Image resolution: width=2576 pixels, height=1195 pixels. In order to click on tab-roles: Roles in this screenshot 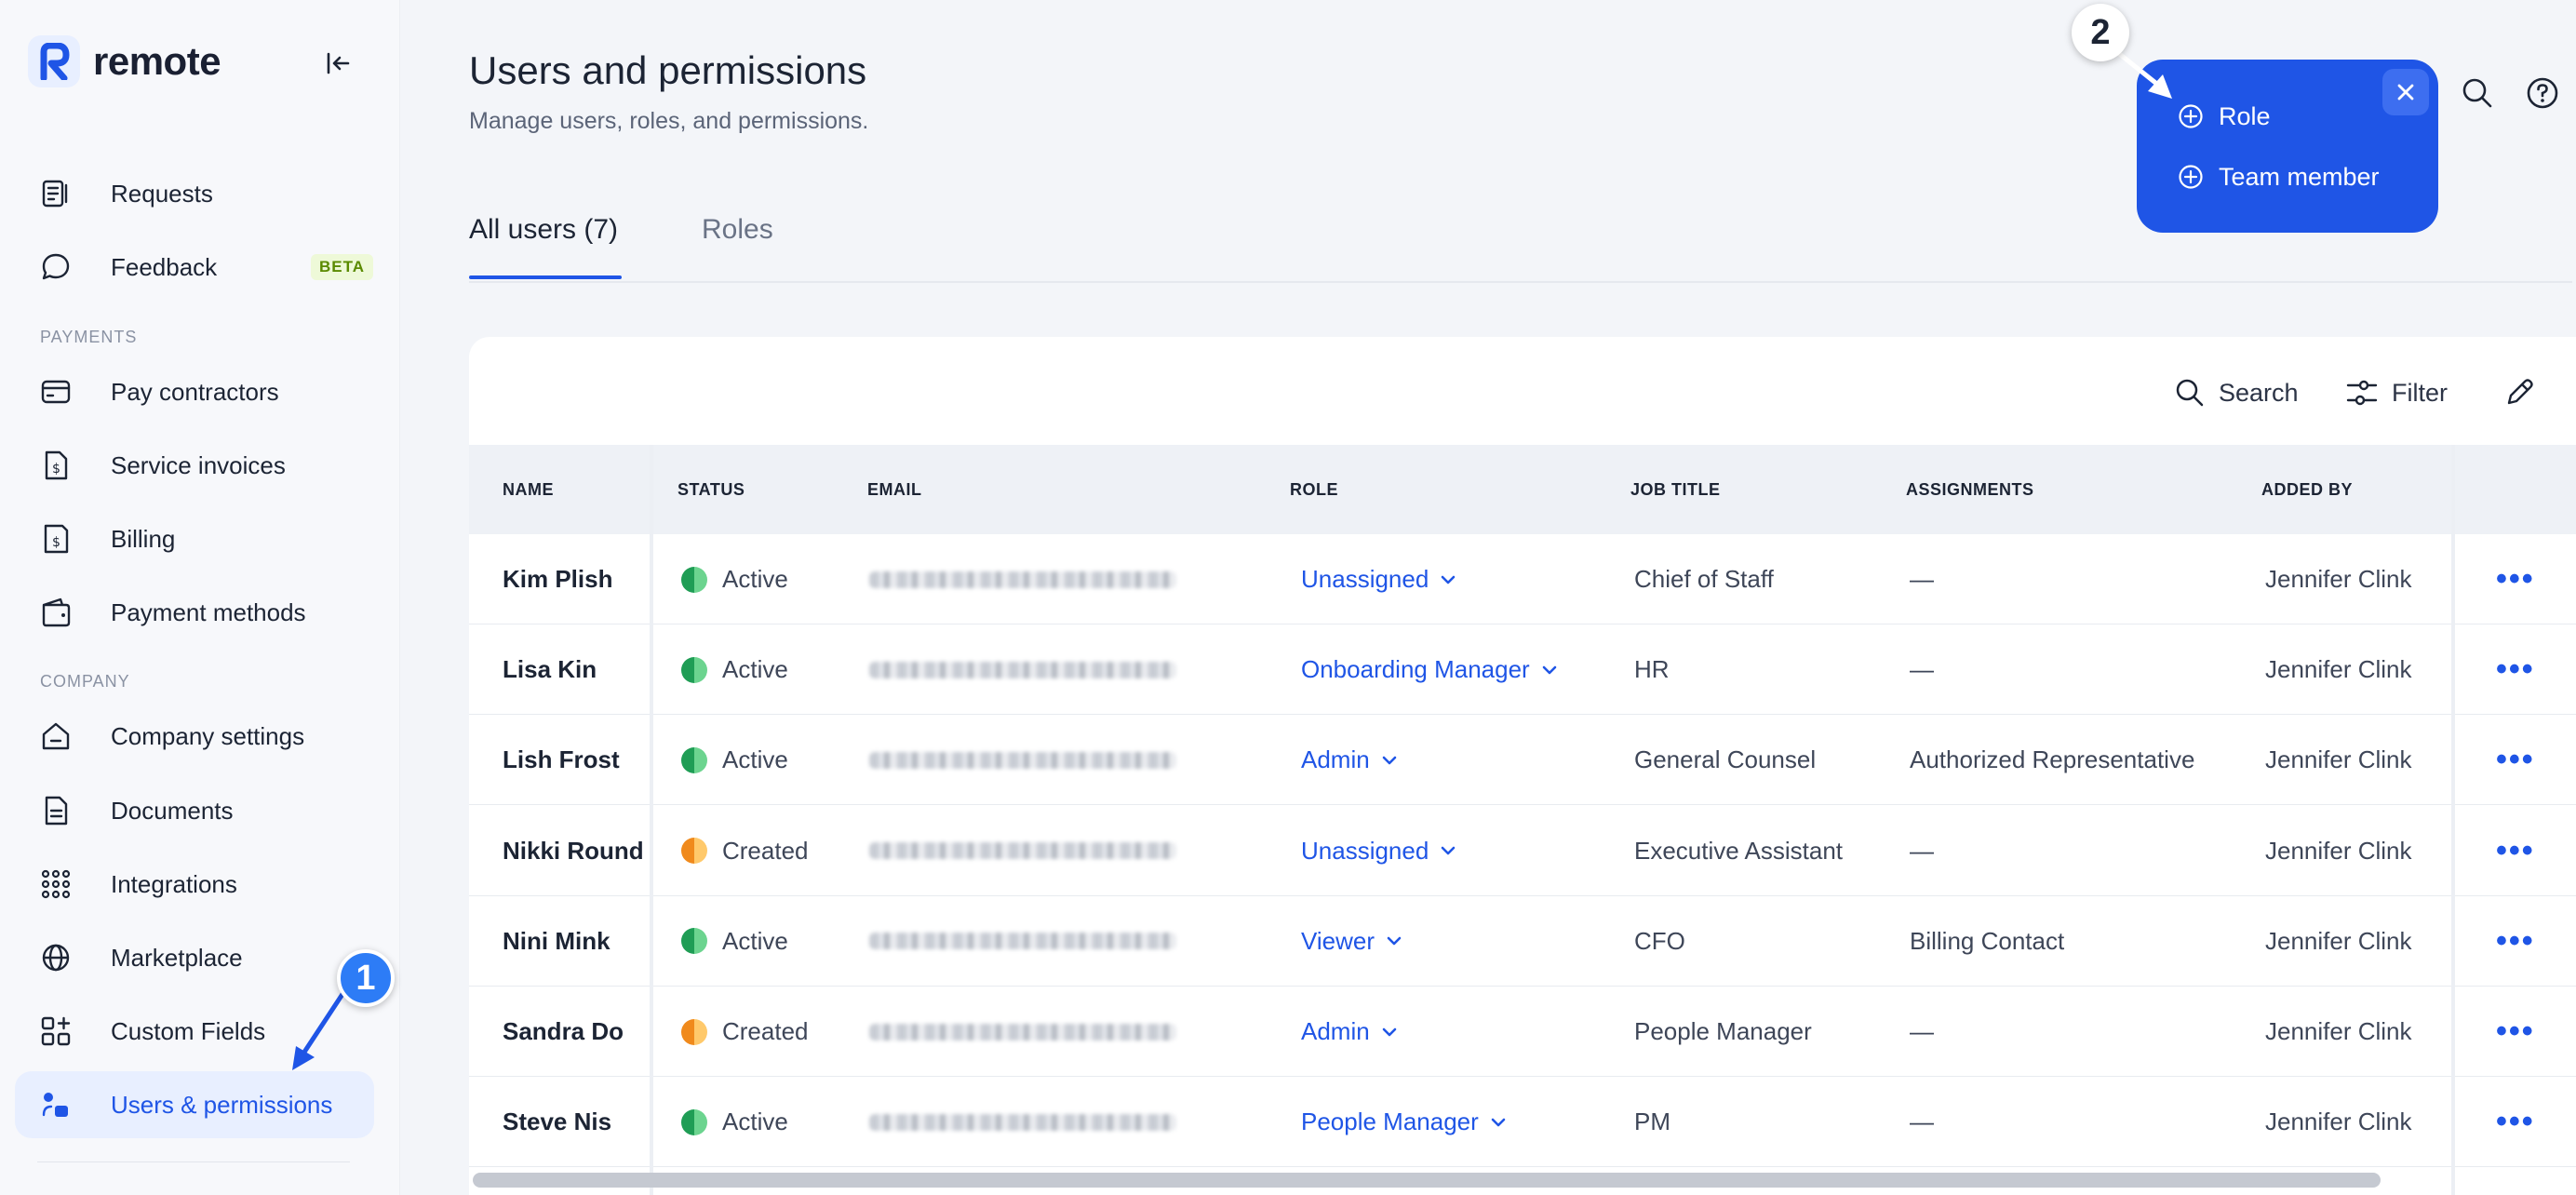, I will do `click(737, 230)`.